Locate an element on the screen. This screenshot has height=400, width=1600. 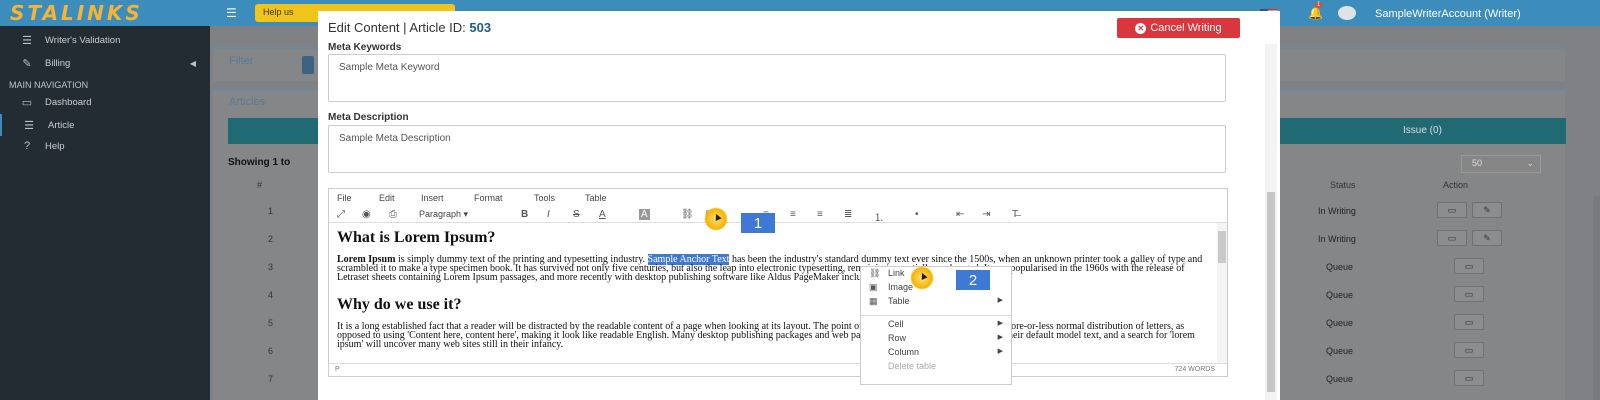
avatar is located at coordinates (1347, 13).